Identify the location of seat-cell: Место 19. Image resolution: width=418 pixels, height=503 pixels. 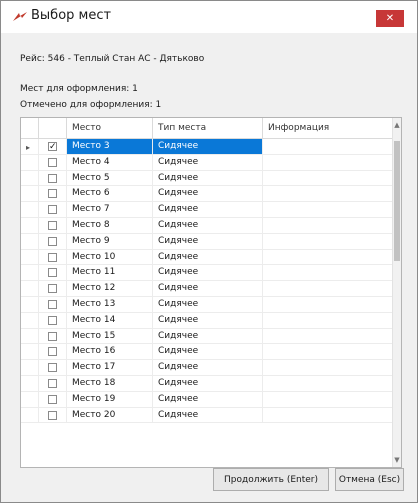
(110, 399).